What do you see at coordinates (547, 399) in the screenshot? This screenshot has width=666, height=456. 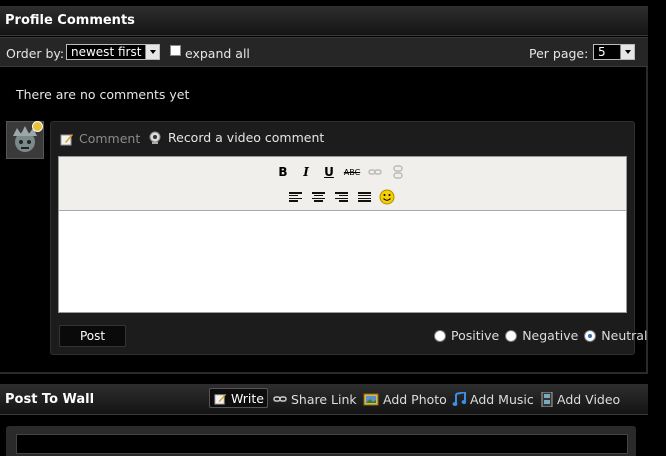 I see `film-strip-icon` at bounding box center [547, 399].